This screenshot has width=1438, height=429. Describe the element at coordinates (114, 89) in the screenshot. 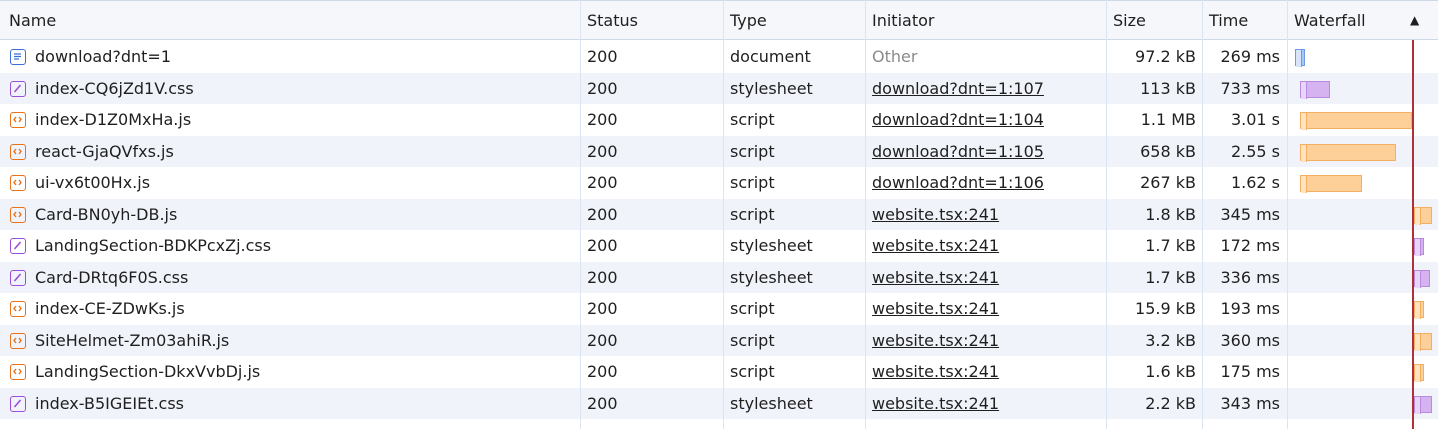

I see `request-name: index-CQ6jZd1V.css` at that location.